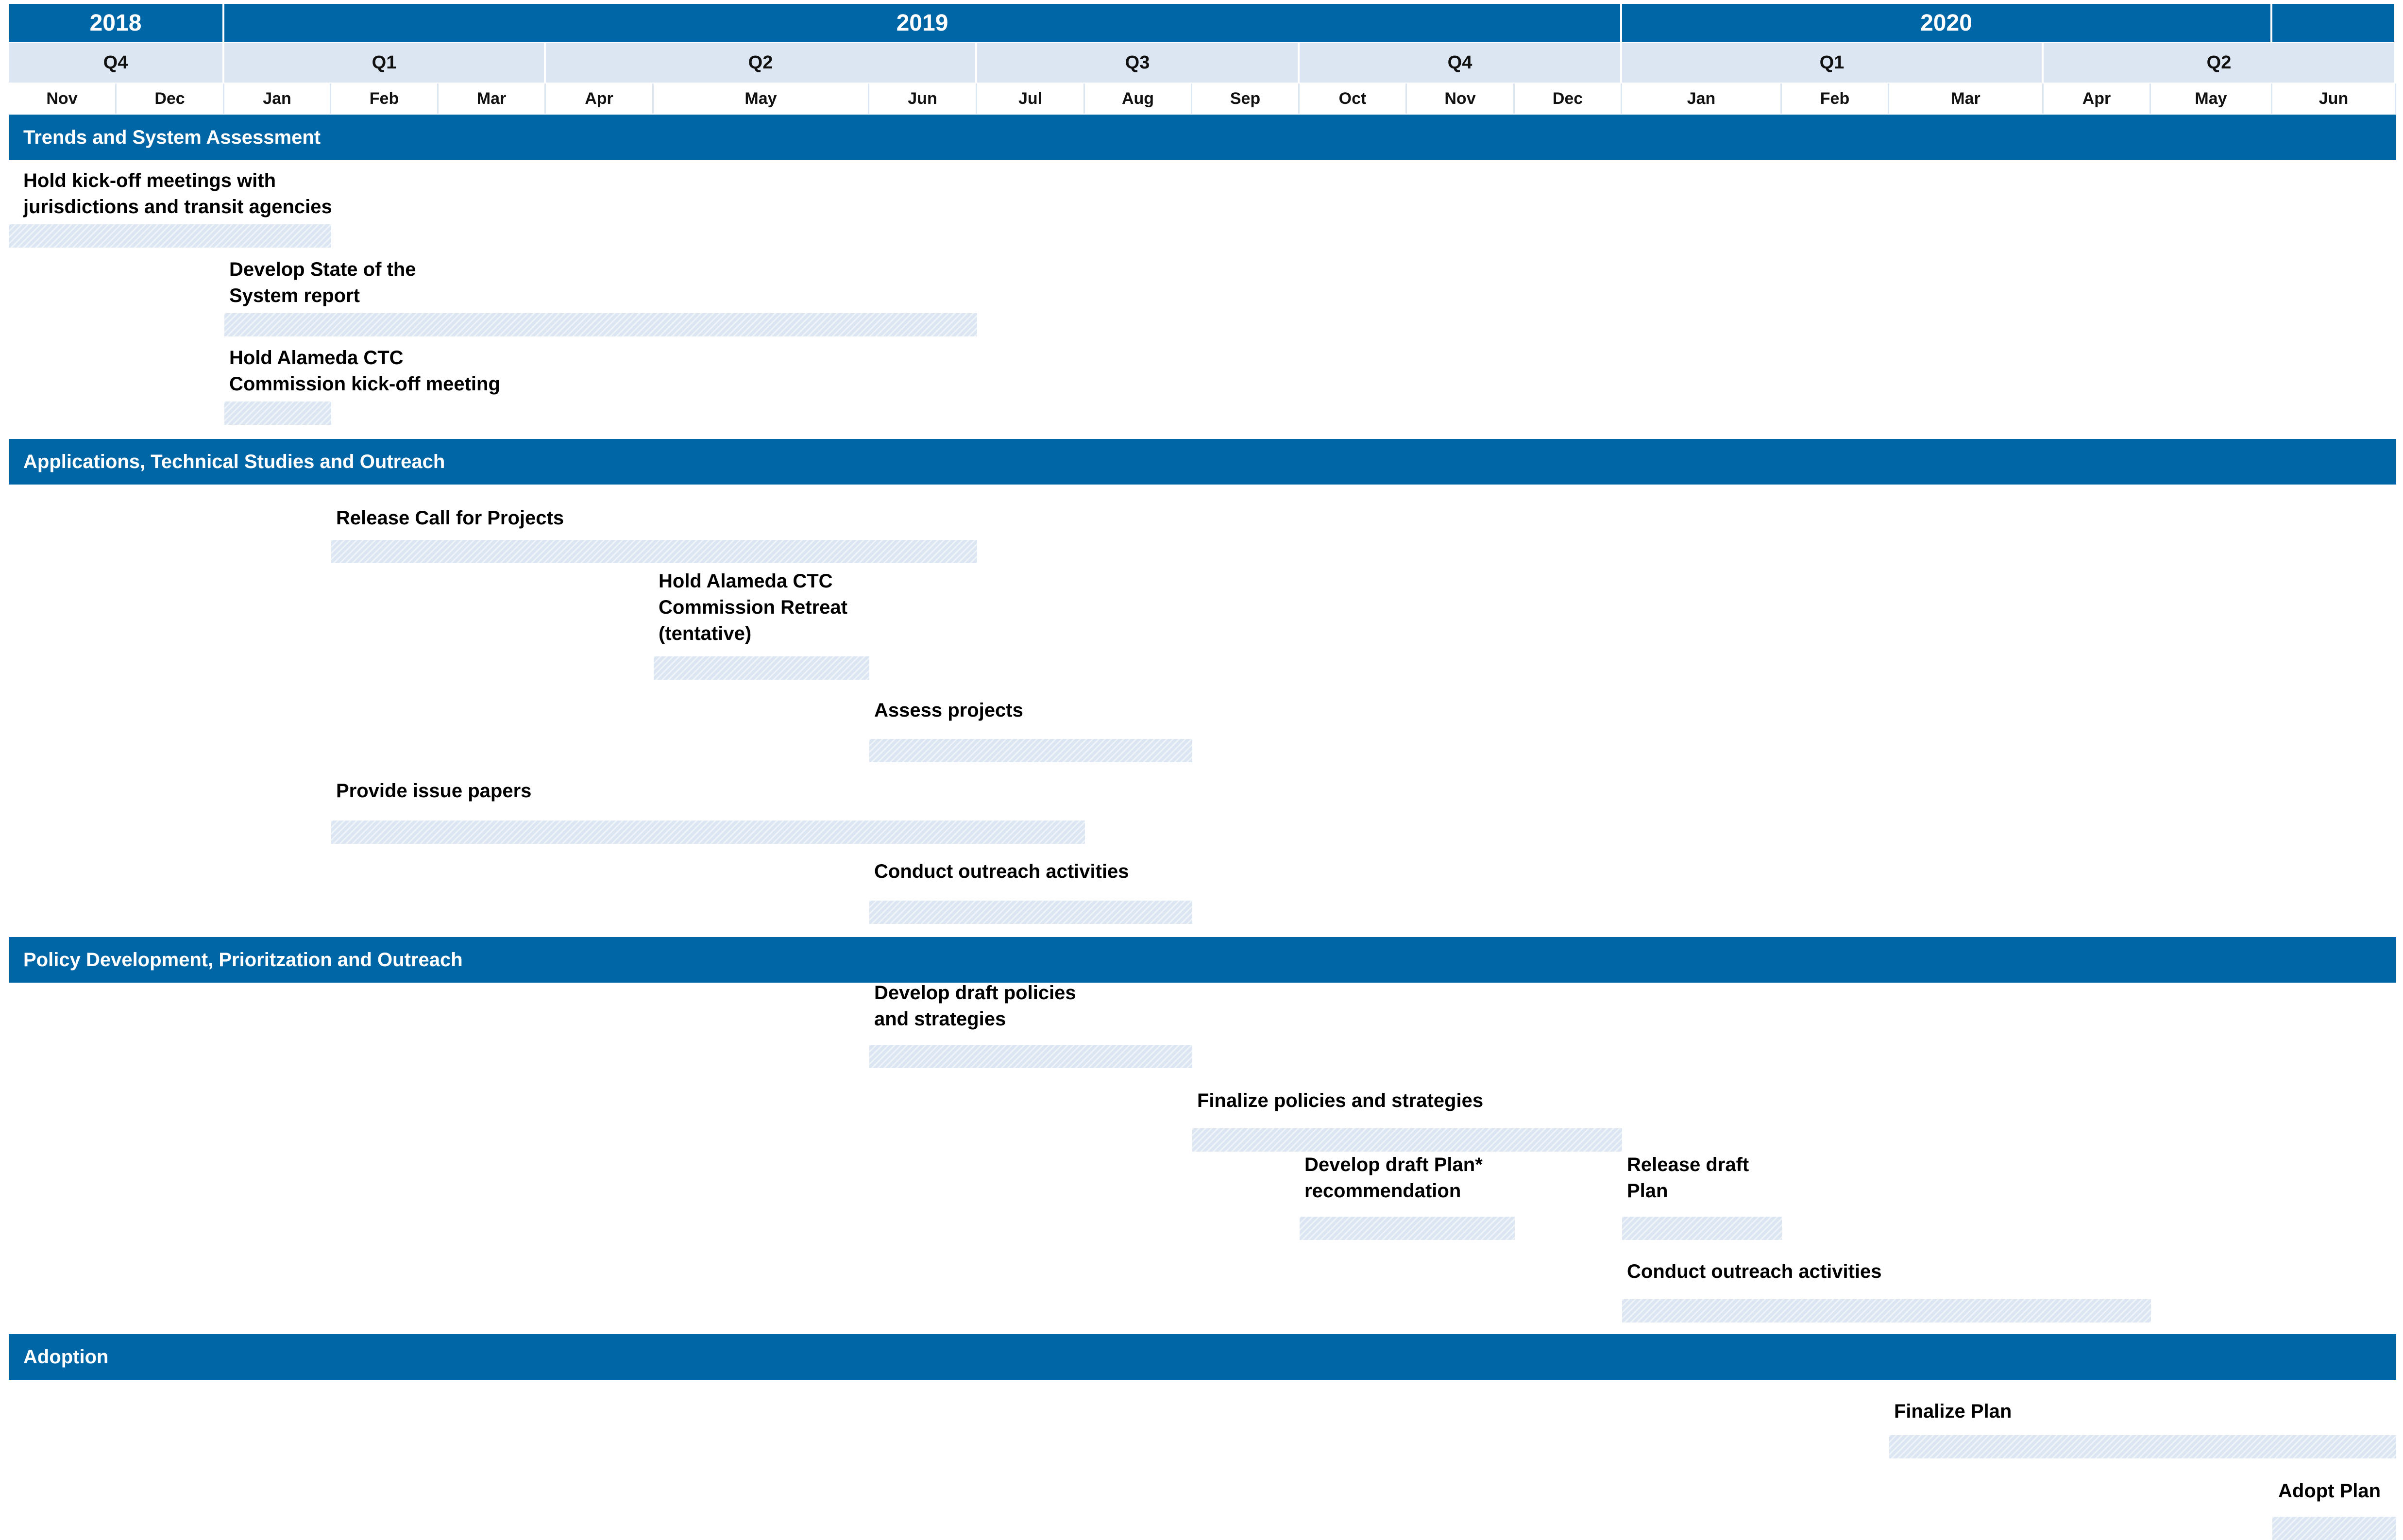 This screenshot has height=1540, width=2403. What do you see at coordinates (1353, 99) in the screenshot?
I see `month-header: Oct` at bounding box center [1353, 99].